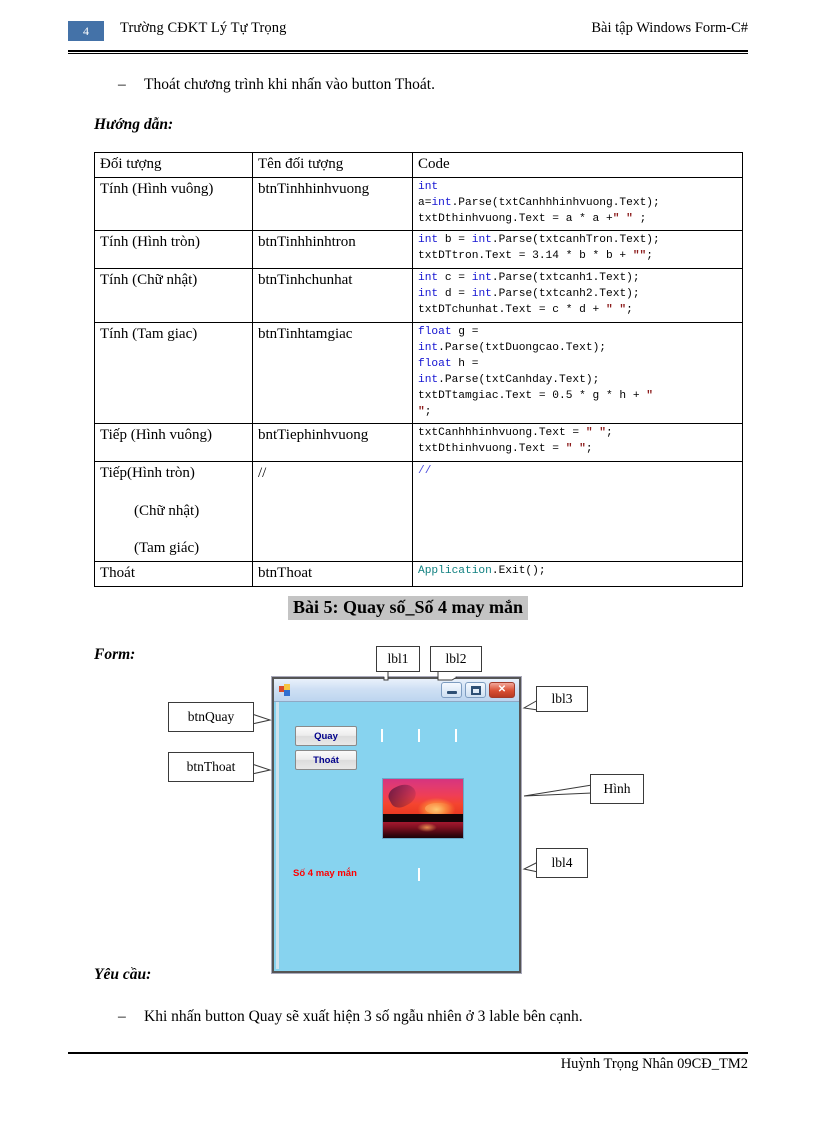 This screenshot has width=816, height=1123. I want to click on row-name: //, so click(332, 511).